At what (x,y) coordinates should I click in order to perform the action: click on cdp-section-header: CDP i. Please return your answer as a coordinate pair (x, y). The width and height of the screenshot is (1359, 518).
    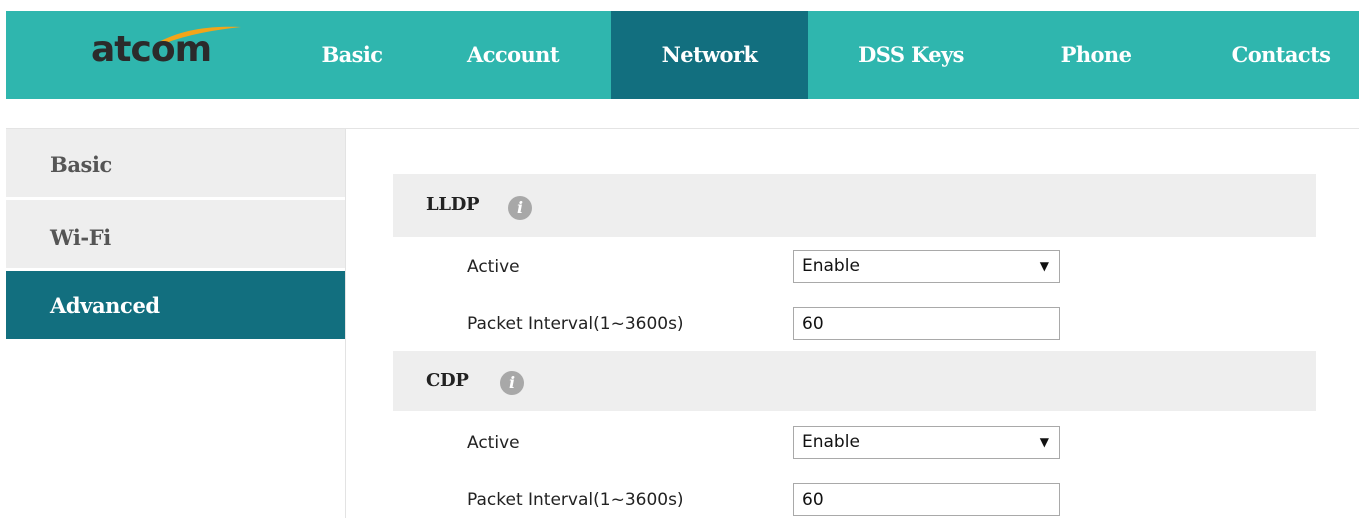
    Looking at the image, I should click on (854, 381).